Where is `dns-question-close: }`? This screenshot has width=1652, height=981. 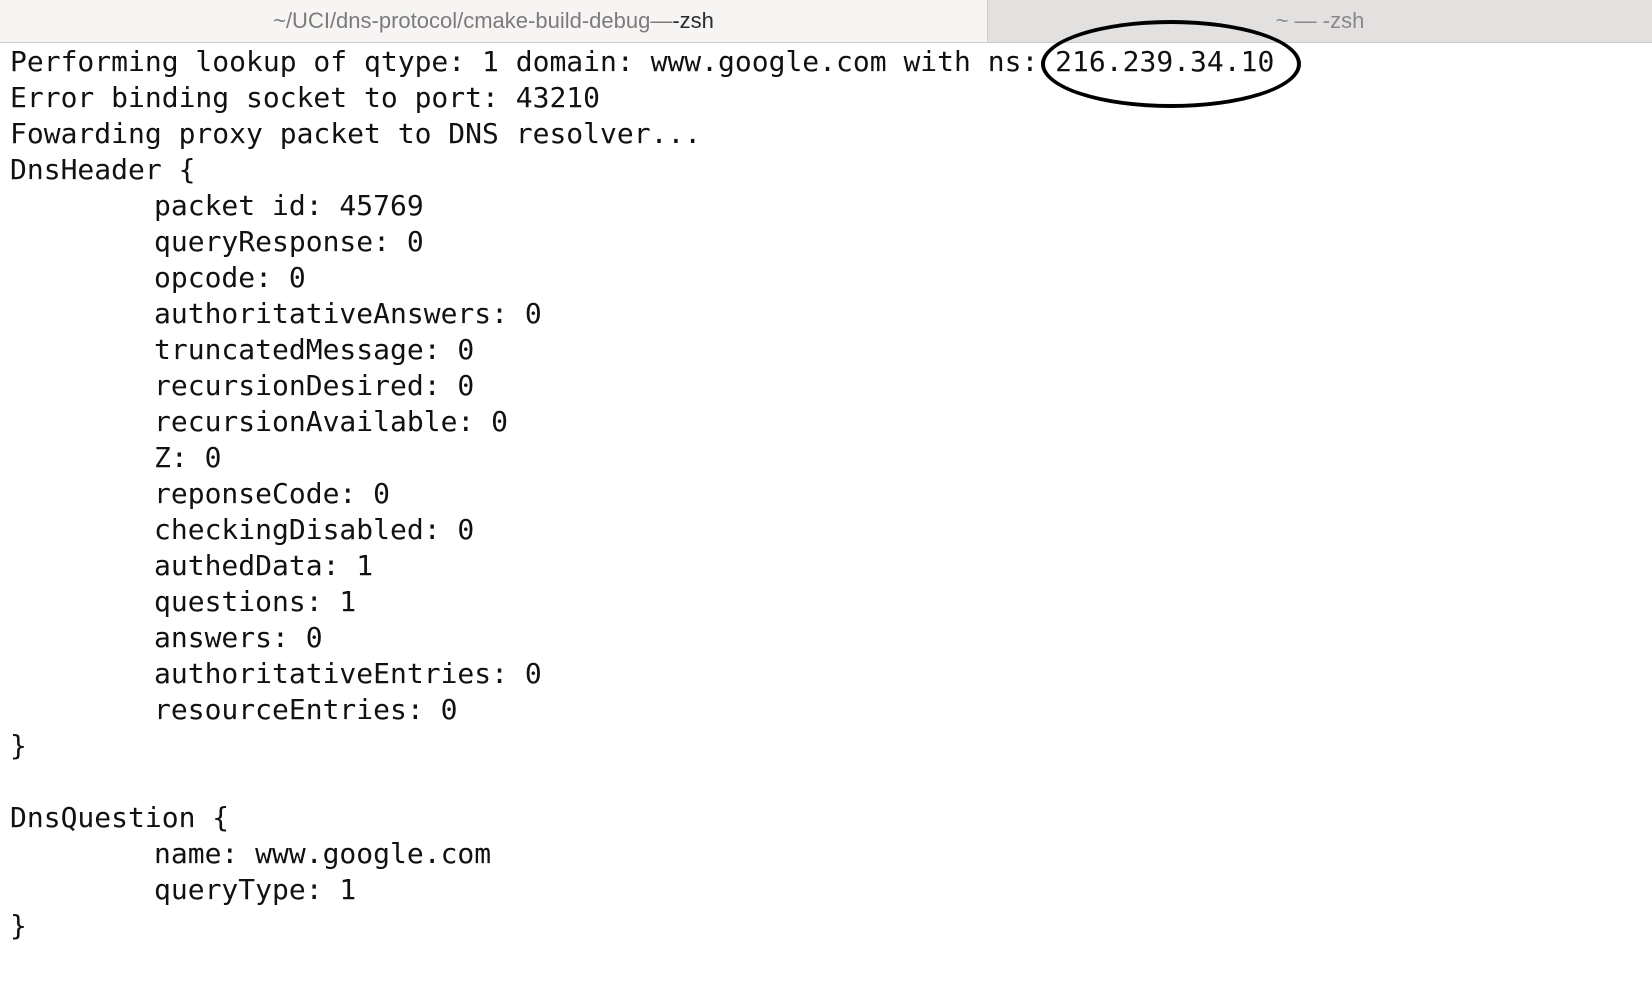
dns-question-close: } is located at coordinates (18, 925).